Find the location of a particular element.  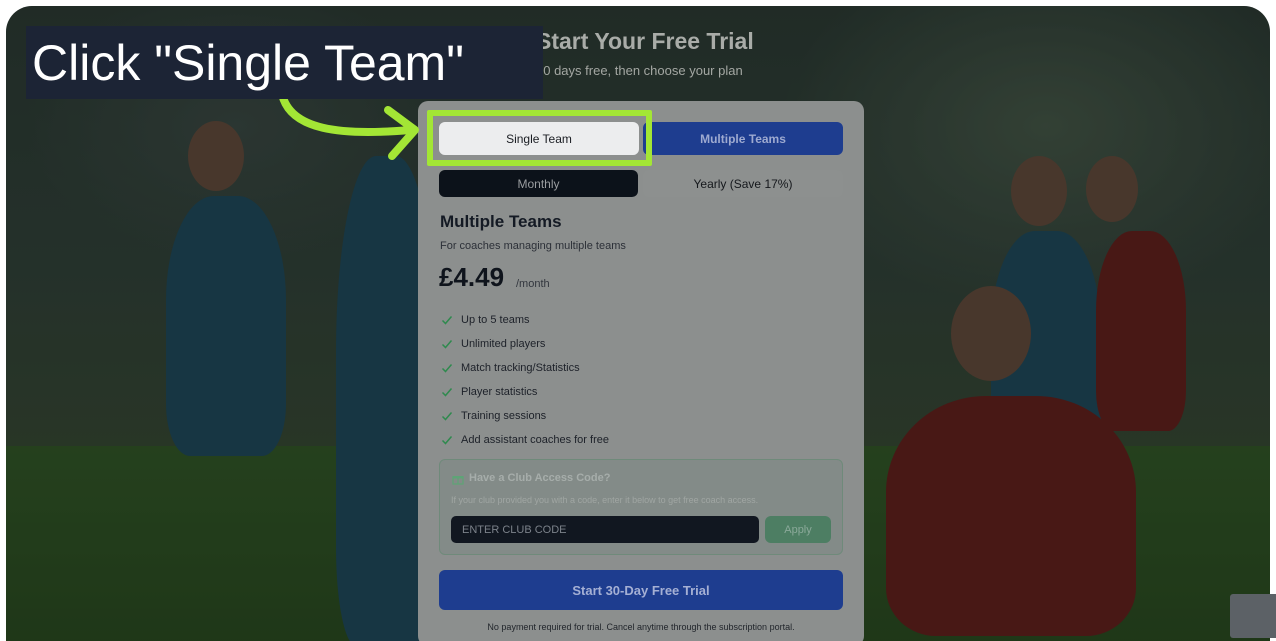

feature-label: Player statistics is located at coordinates (499, 392).